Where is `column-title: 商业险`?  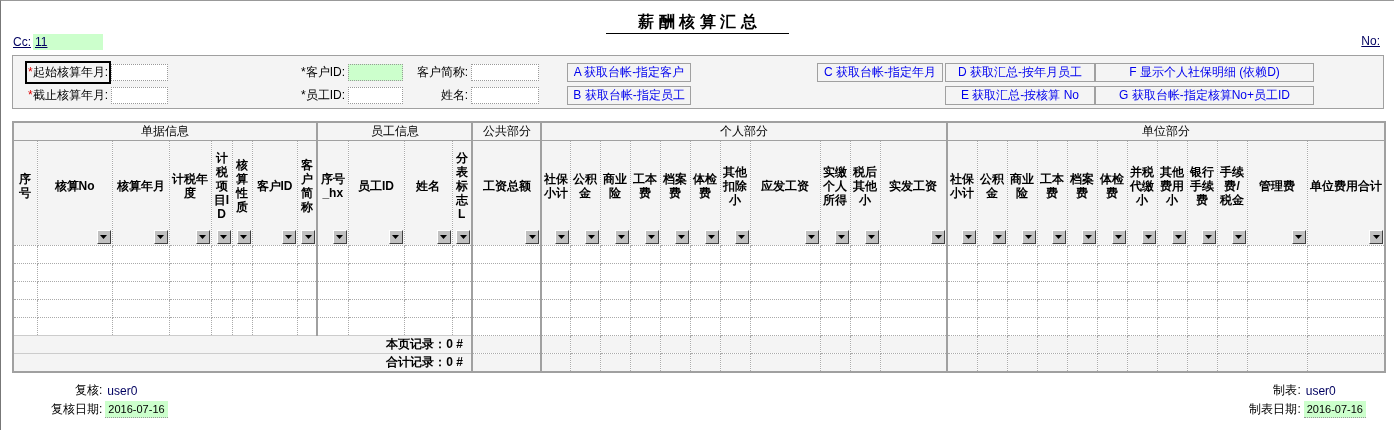 column-title: 商业险 is located at coordinates (1022, 185).